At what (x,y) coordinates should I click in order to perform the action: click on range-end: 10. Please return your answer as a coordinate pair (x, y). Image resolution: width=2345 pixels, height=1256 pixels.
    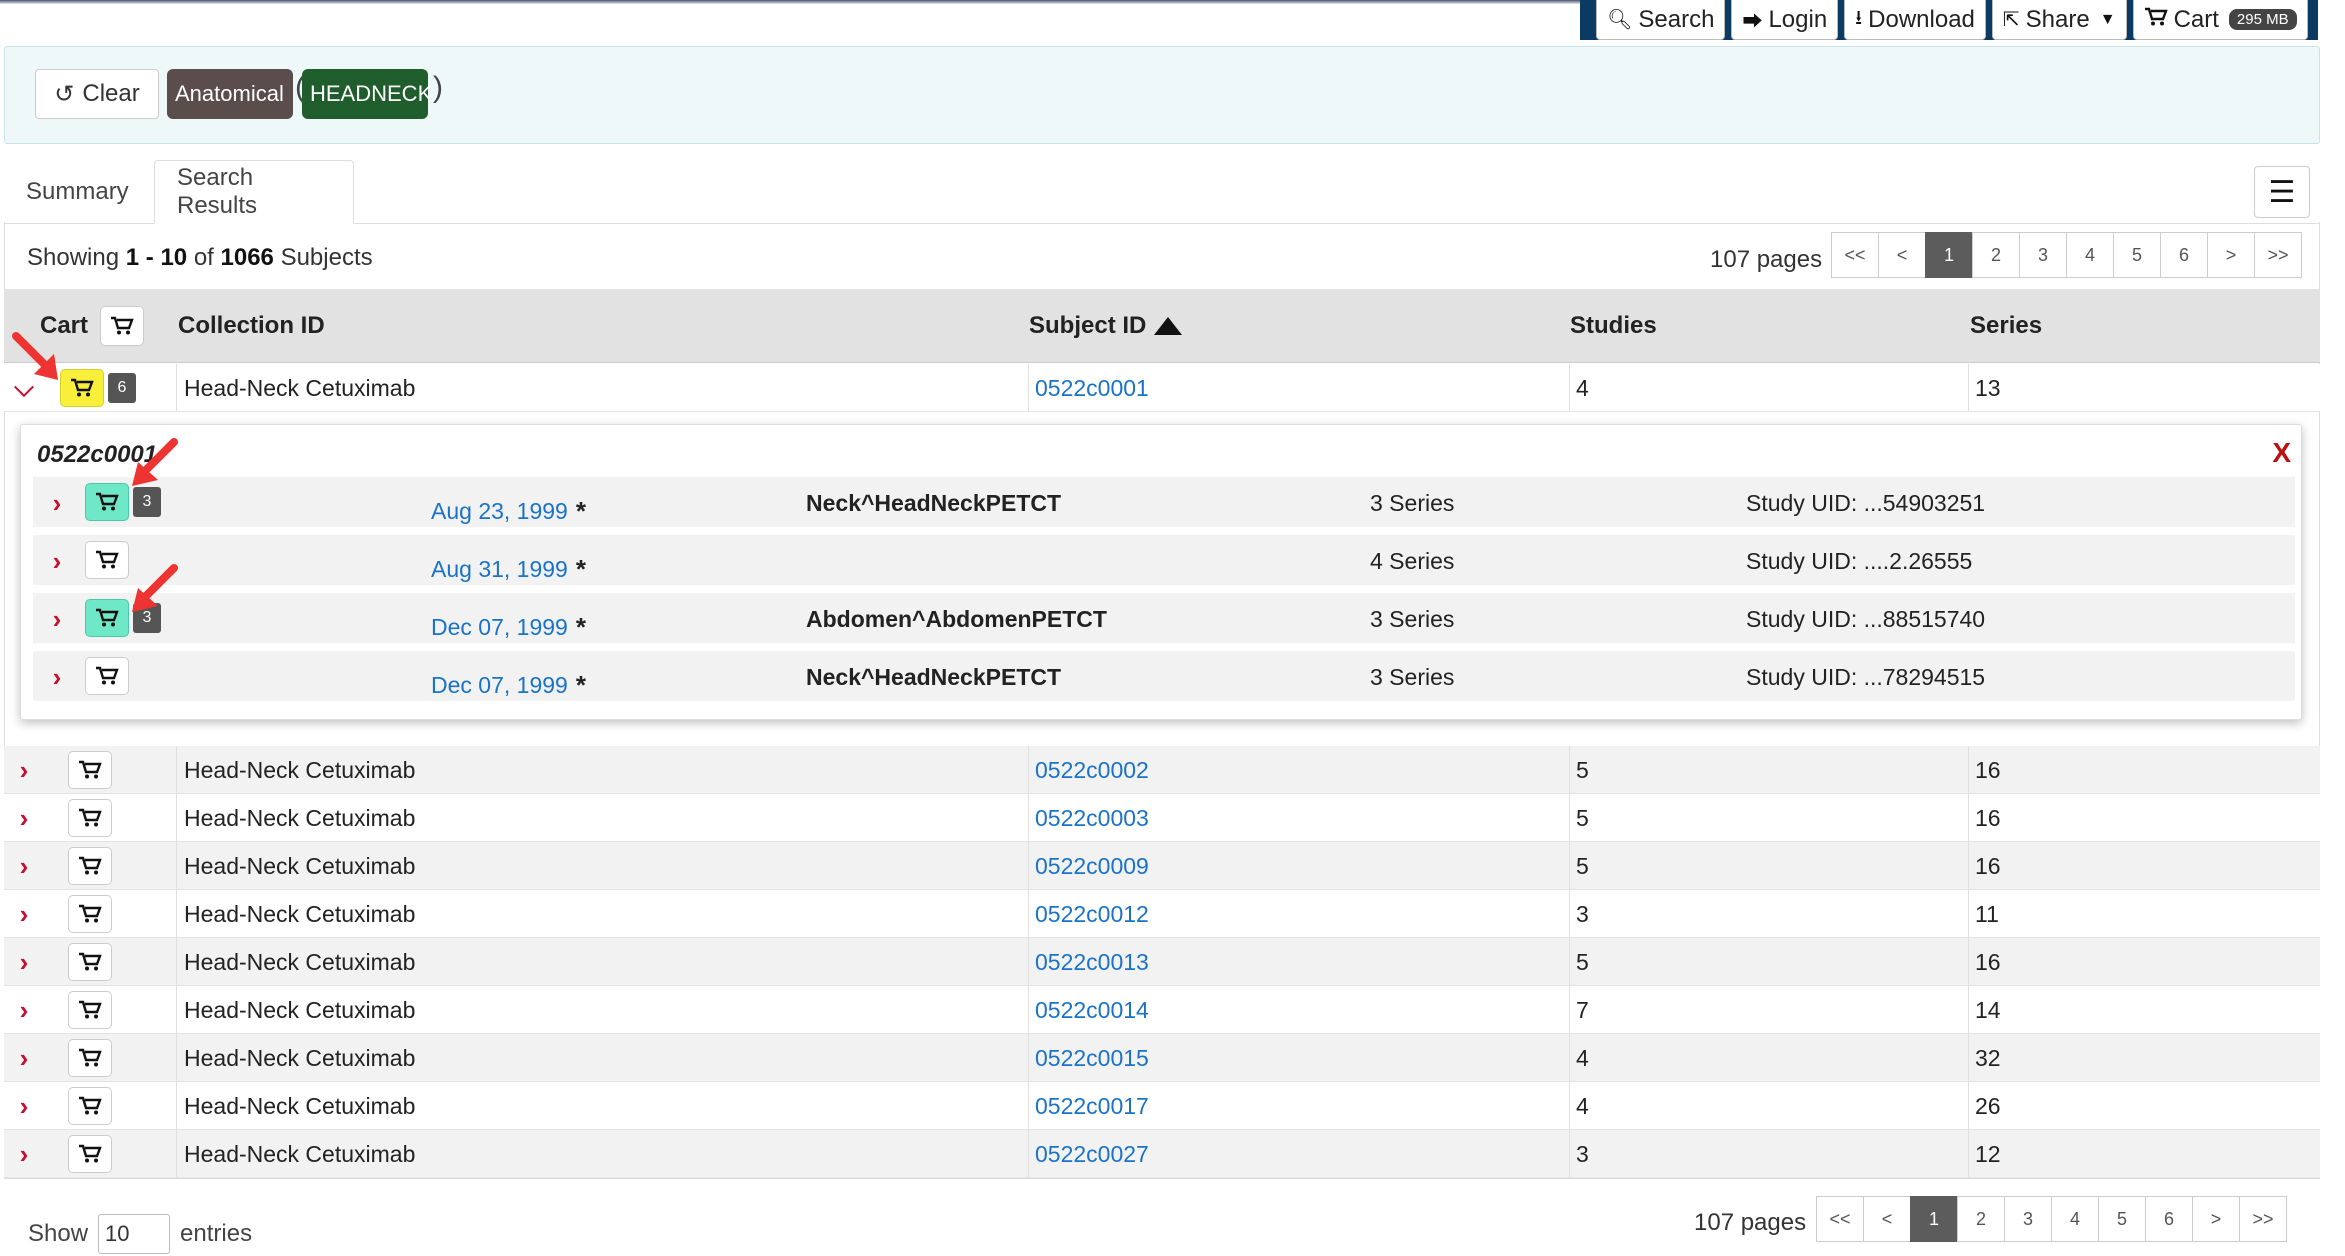
    Looking at the image, I should click on (174, 257).